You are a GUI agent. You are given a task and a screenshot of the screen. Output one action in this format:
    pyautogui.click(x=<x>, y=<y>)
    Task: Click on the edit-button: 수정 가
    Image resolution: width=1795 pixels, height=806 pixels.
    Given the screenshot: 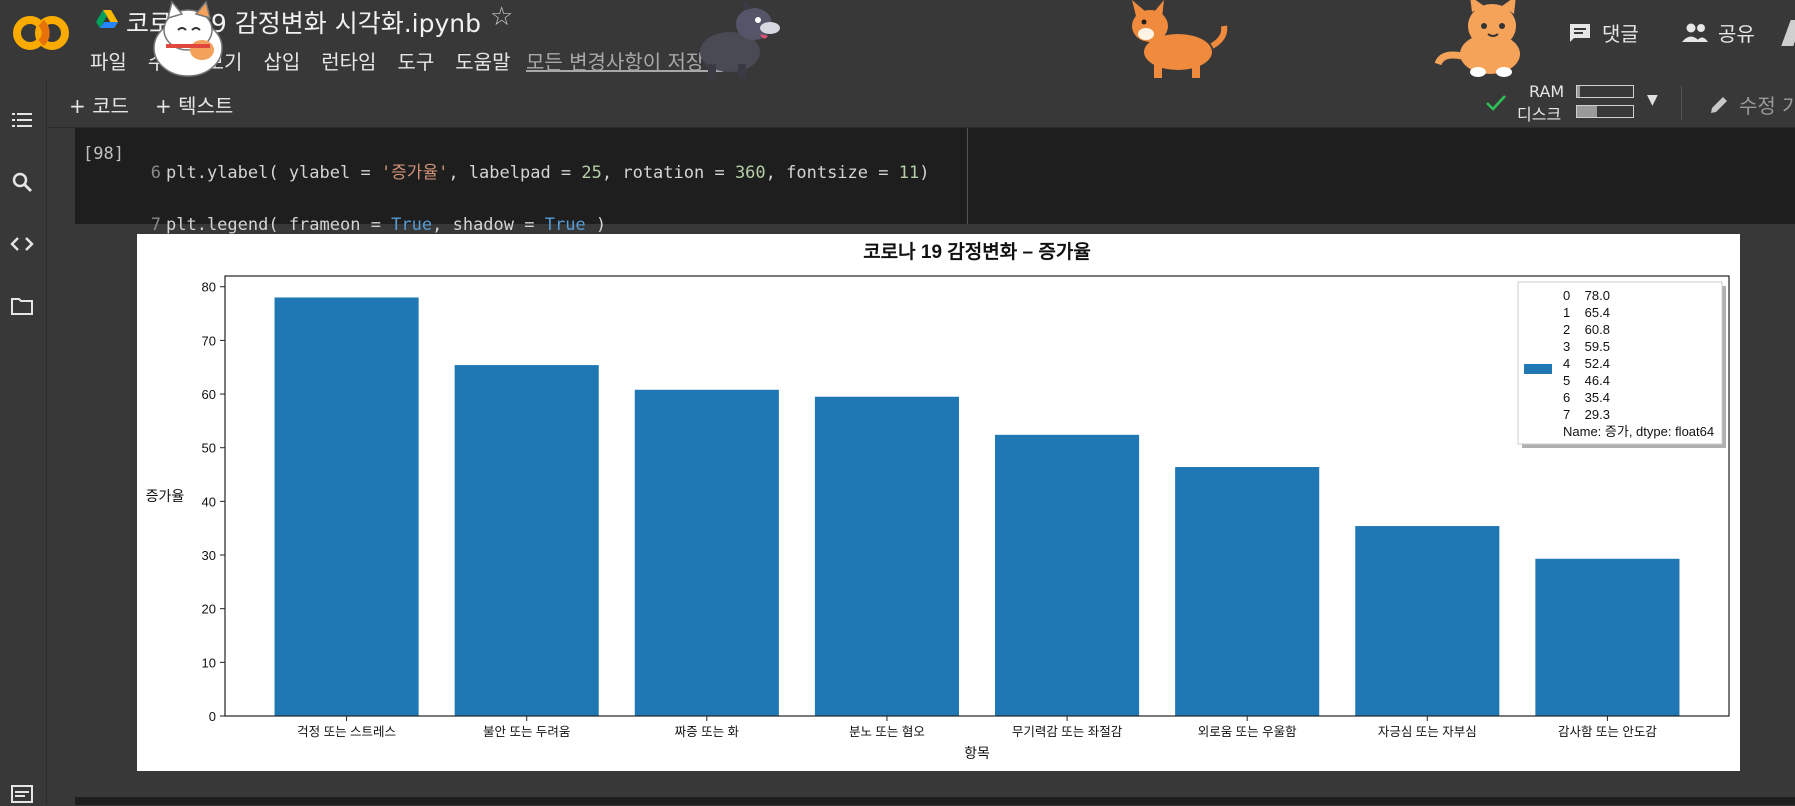 What is the action you would take?
    pyautogui.click(x=1752, y=104)
    